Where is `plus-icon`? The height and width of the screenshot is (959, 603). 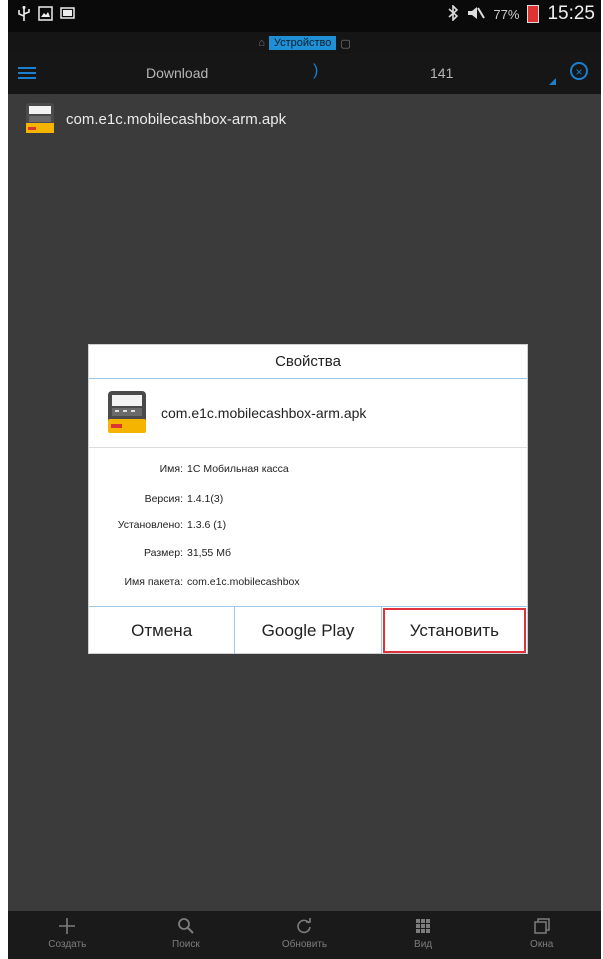 plus-icon is located at coordinates (67, 926).